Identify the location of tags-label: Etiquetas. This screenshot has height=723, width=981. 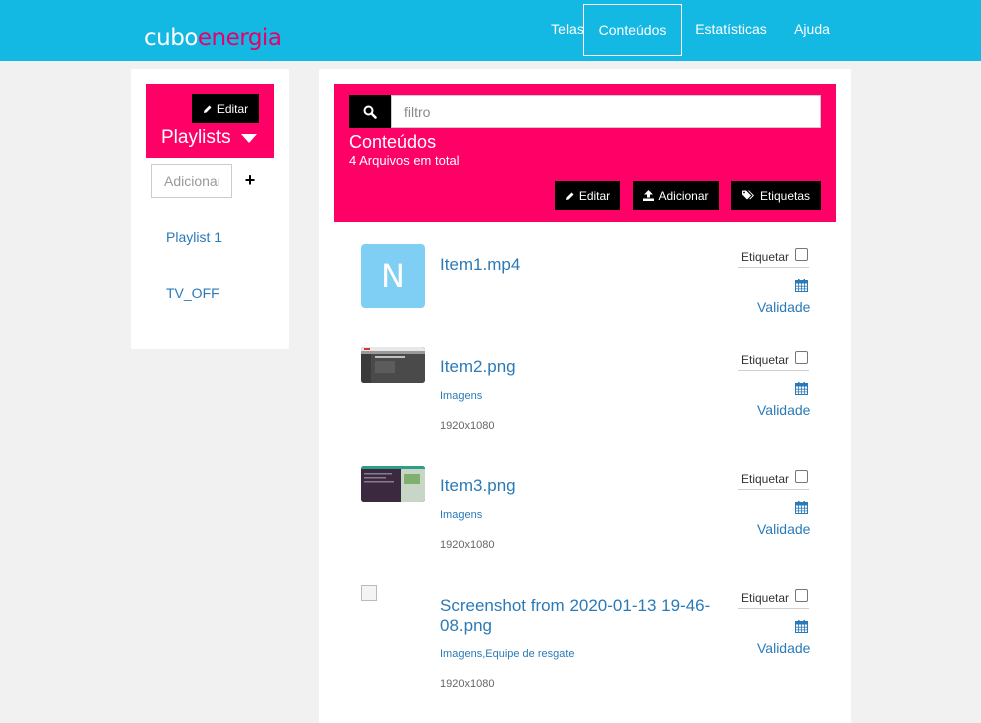
(785, 195).